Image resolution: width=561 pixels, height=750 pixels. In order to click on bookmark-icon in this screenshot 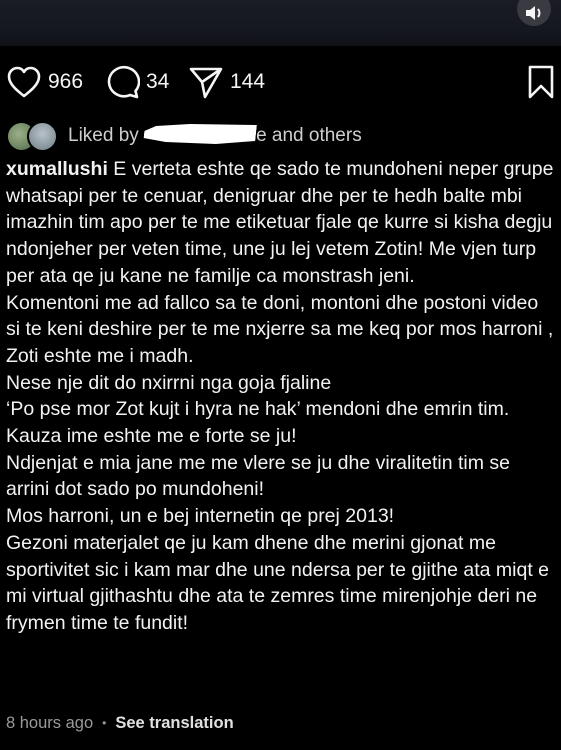, I will do `click(541, 82)`.